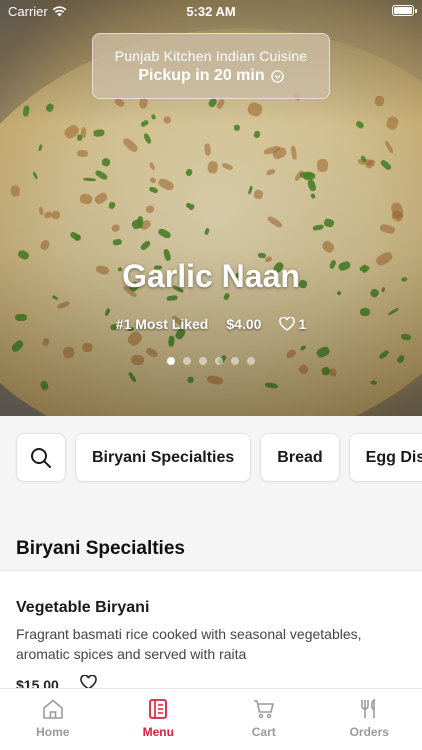  I want to click on section-title: Biryani Specialties, so click(100, 548).